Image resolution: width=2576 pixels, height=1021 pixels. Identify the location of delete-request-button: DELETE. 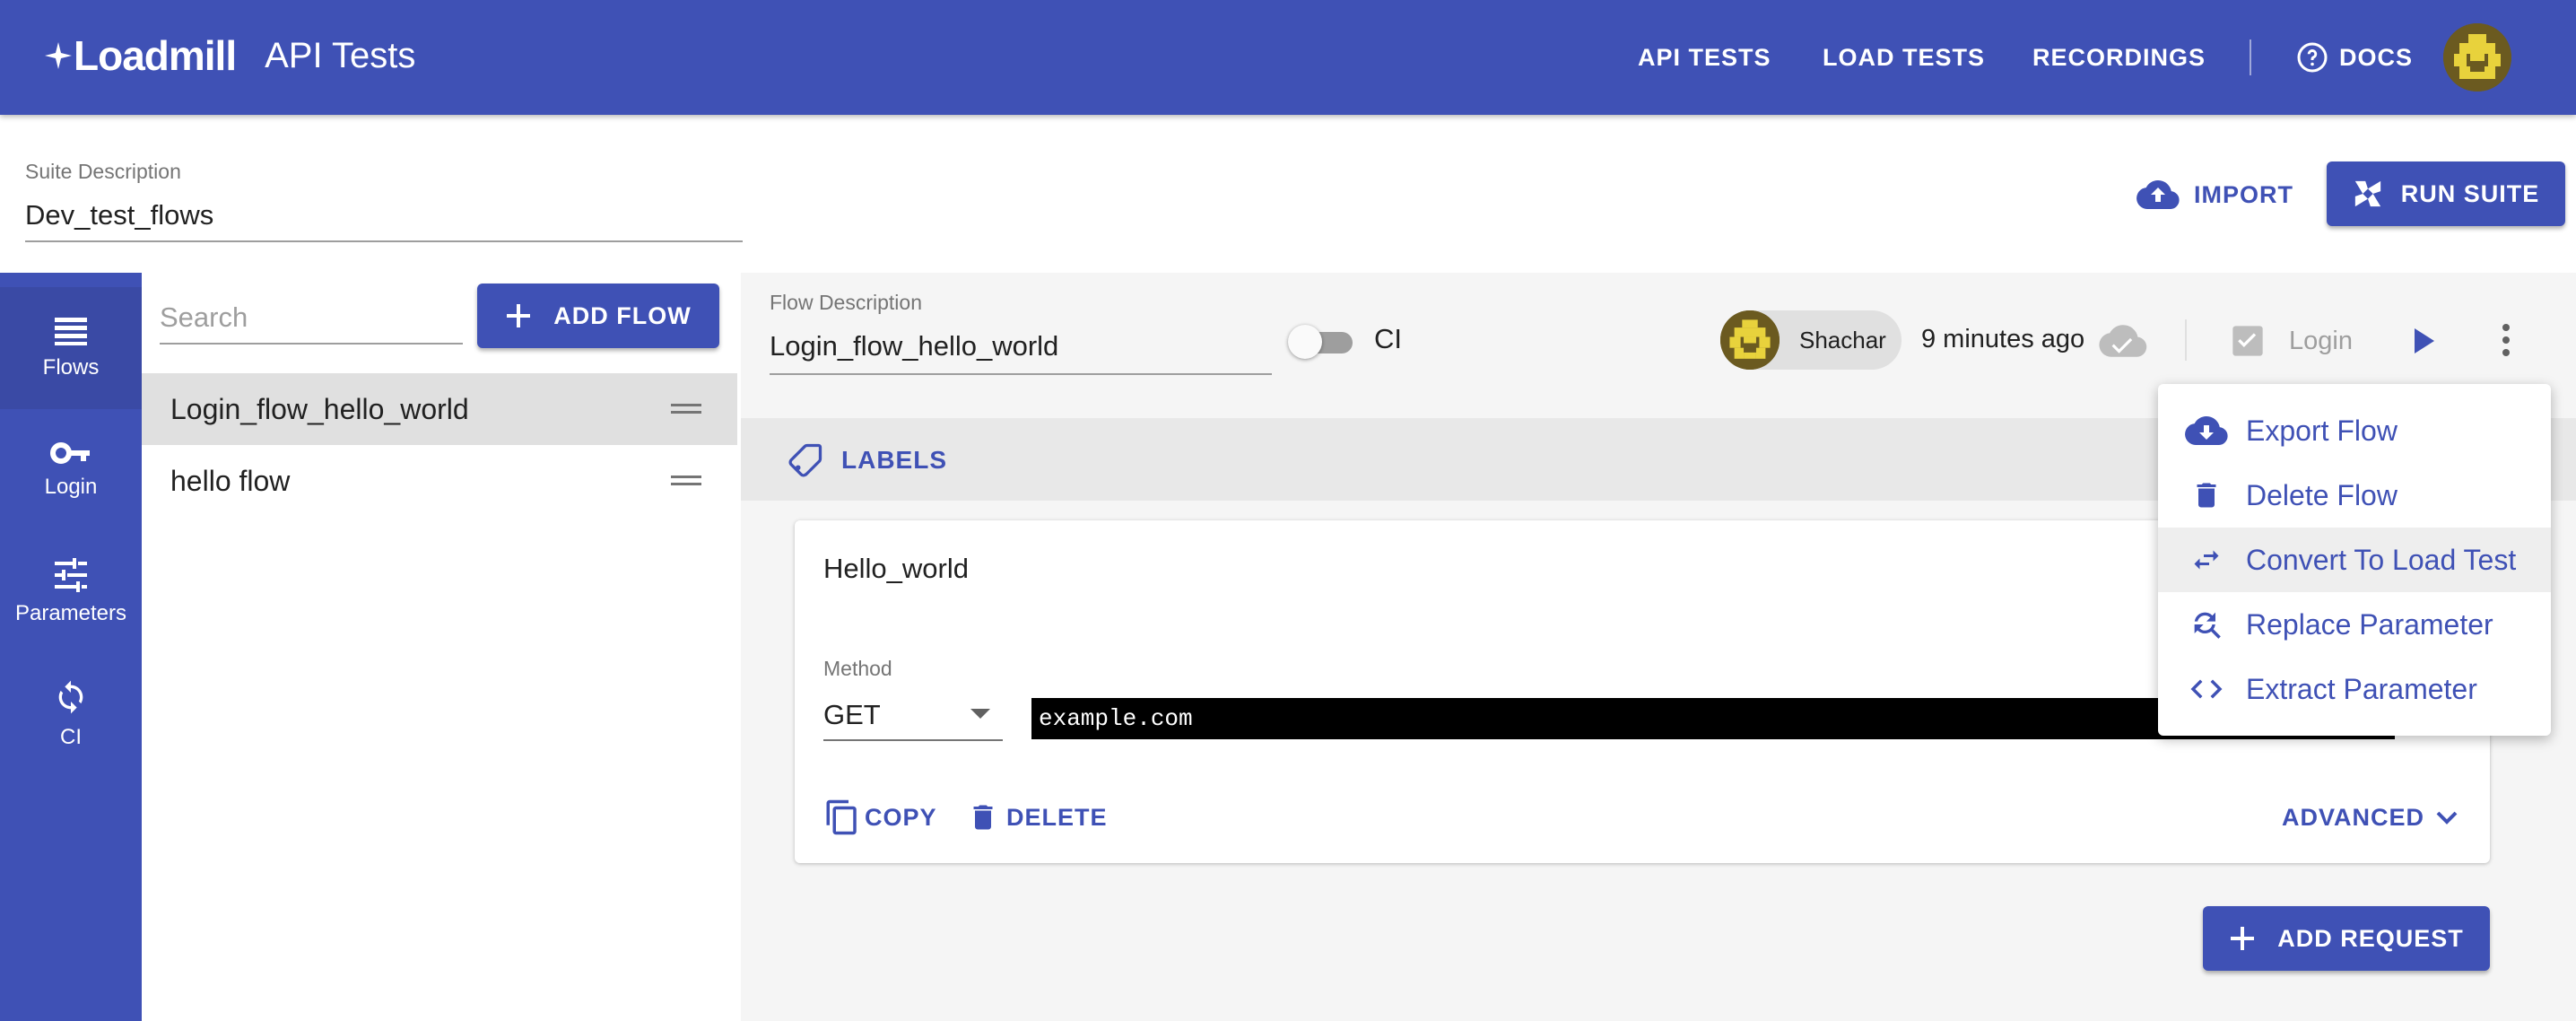
(1037, 817).